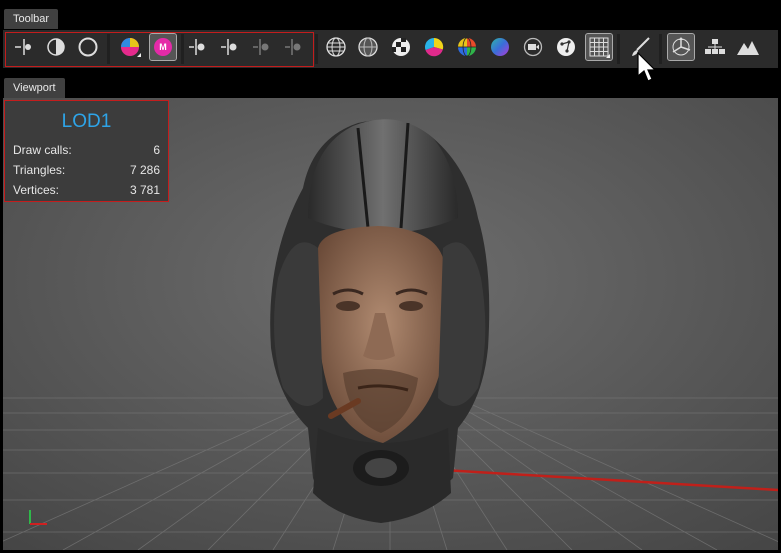 Image resolution: width=781 pixels, height=553 pixels. What do you see at coordinates (56, 47) in the screenshot?
I see `contrast-icon` at bounding box center [56, 47].